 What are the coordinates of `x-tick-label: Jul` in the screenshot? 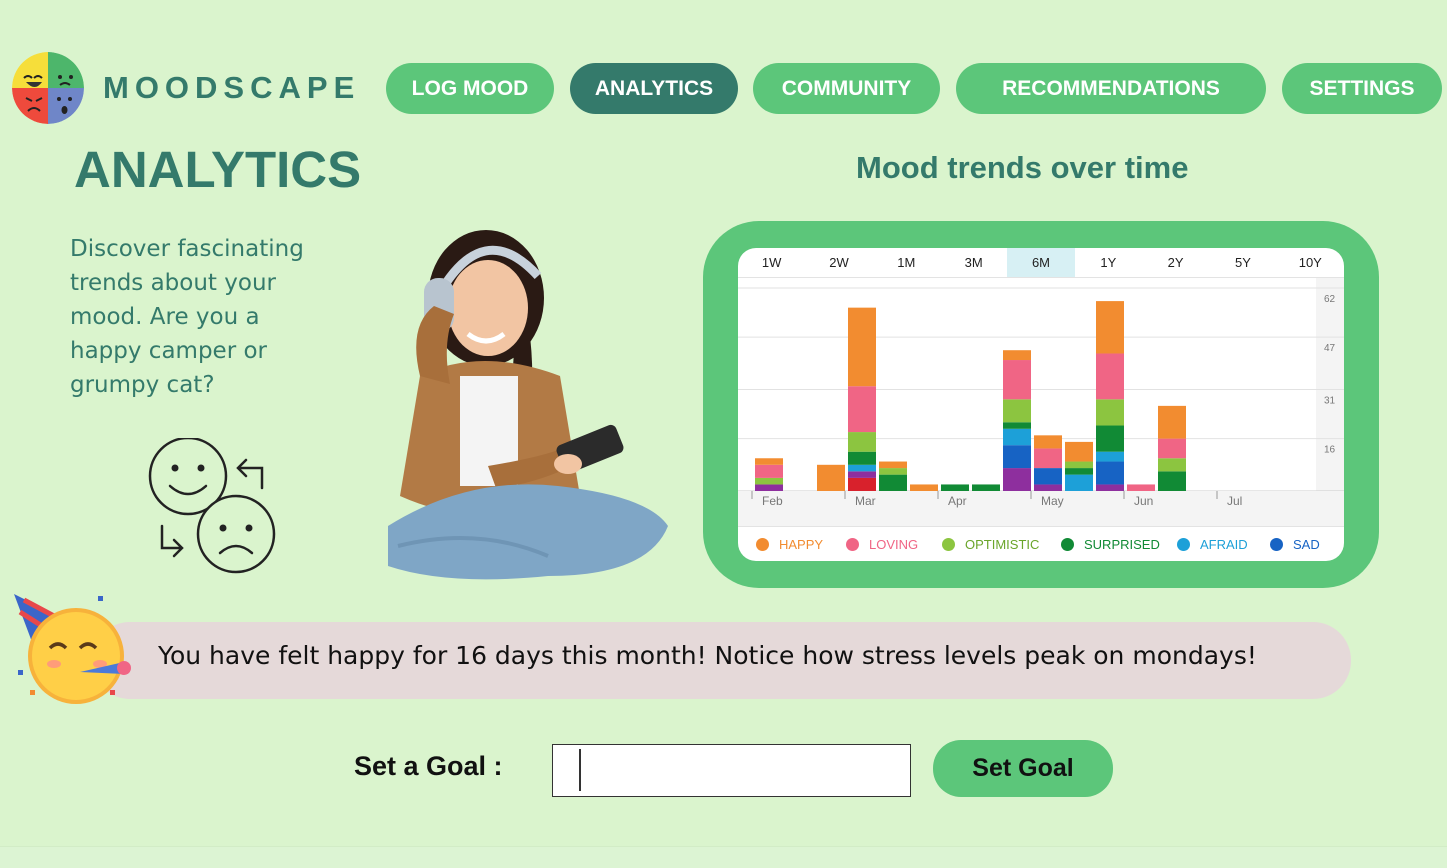 It's located at (1234, 501).